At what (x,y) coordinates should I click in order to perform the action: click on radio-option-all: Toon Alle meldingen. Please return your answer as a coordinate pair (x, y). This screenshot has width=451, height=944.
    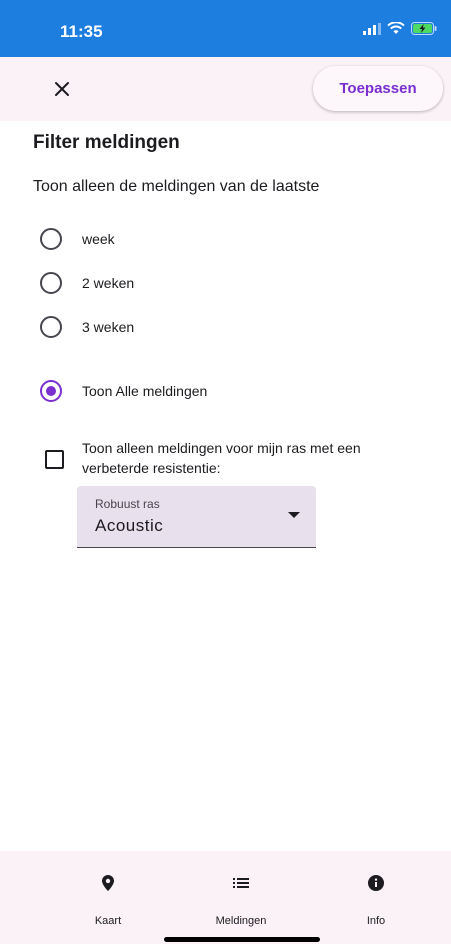
    Looking at the image, I should click on (123, 391).